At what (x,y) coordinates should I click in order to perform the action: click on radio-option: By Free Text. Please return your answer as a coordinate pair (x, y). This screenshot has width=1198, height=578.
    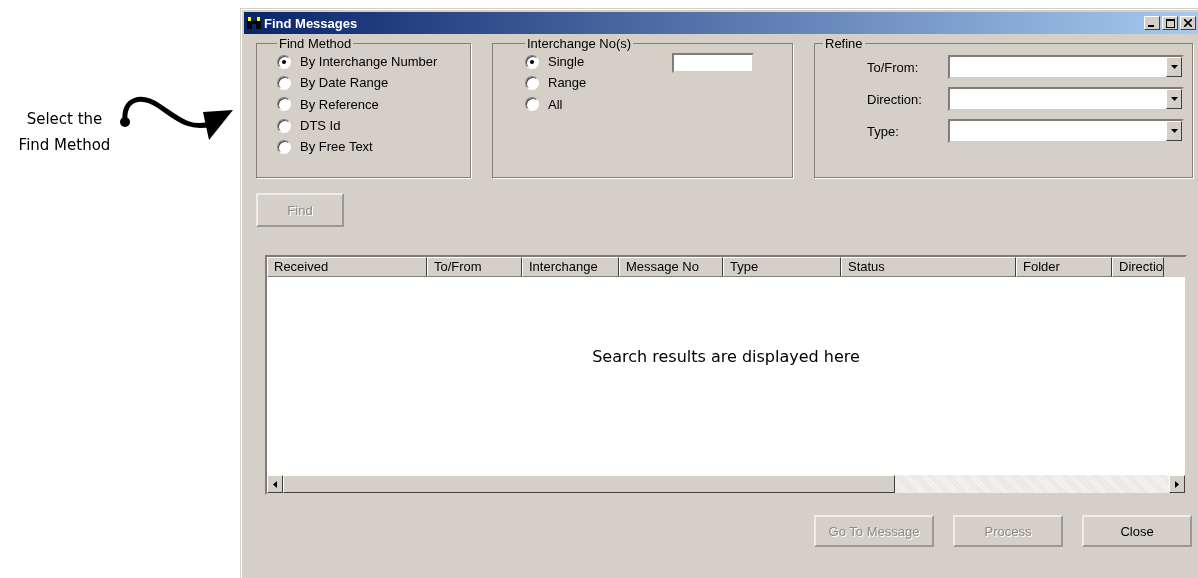
    Looking at the image, I should click on (369, 147).